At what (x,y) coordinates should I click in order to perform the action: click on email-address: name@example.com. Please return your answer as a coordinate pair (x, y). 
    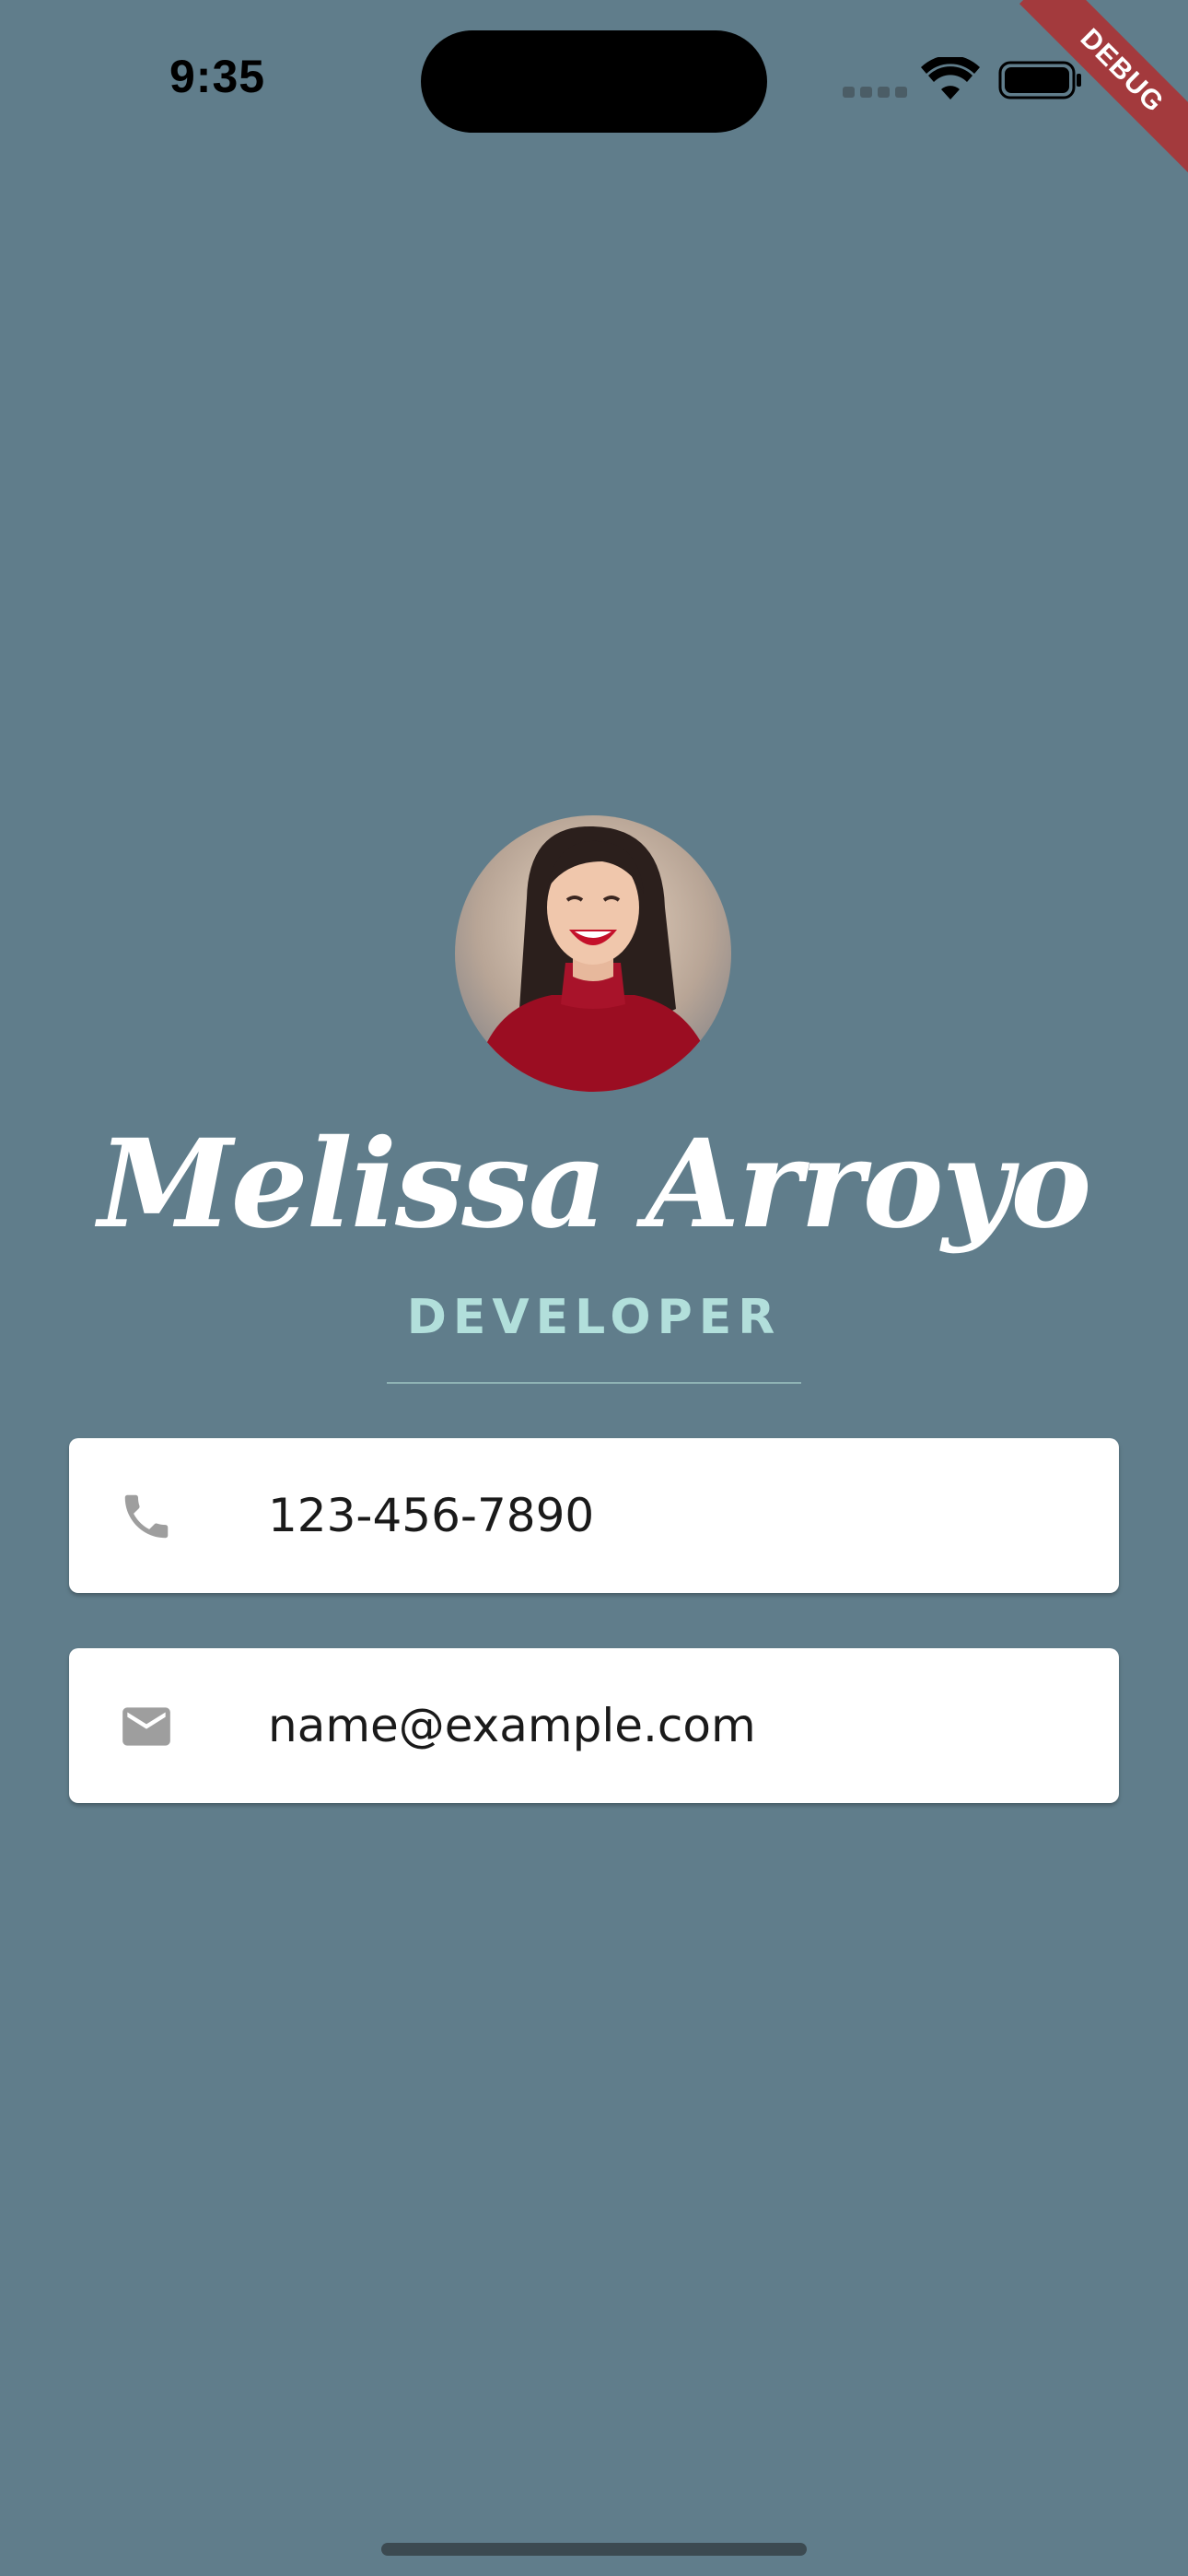
    Looking at the image, I should click on (512, 1725).